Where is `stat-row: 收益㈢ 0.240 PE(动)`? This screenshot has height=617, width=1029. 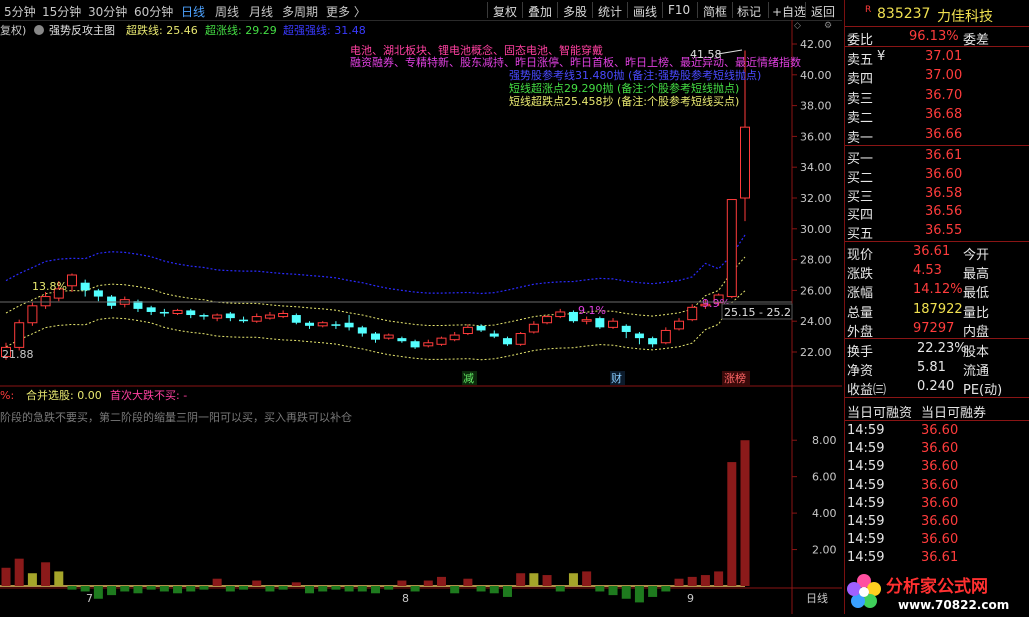
stat-row: 收益㈢ 0.240 PE(动) is located at coordinates (937, 388).